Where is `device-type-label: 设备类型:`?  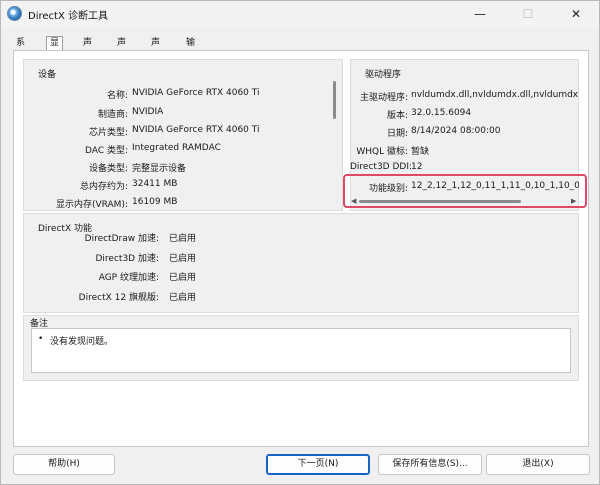 device-type-label: 设备类型: is located at coordinates (108, 169).